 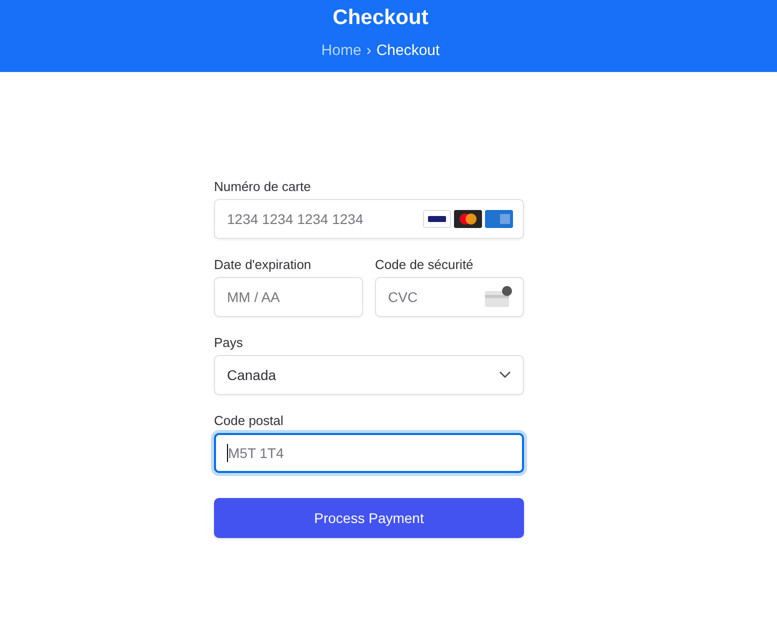 I want to click on expiry-field: MM / AA, so click(x=288, y=297).